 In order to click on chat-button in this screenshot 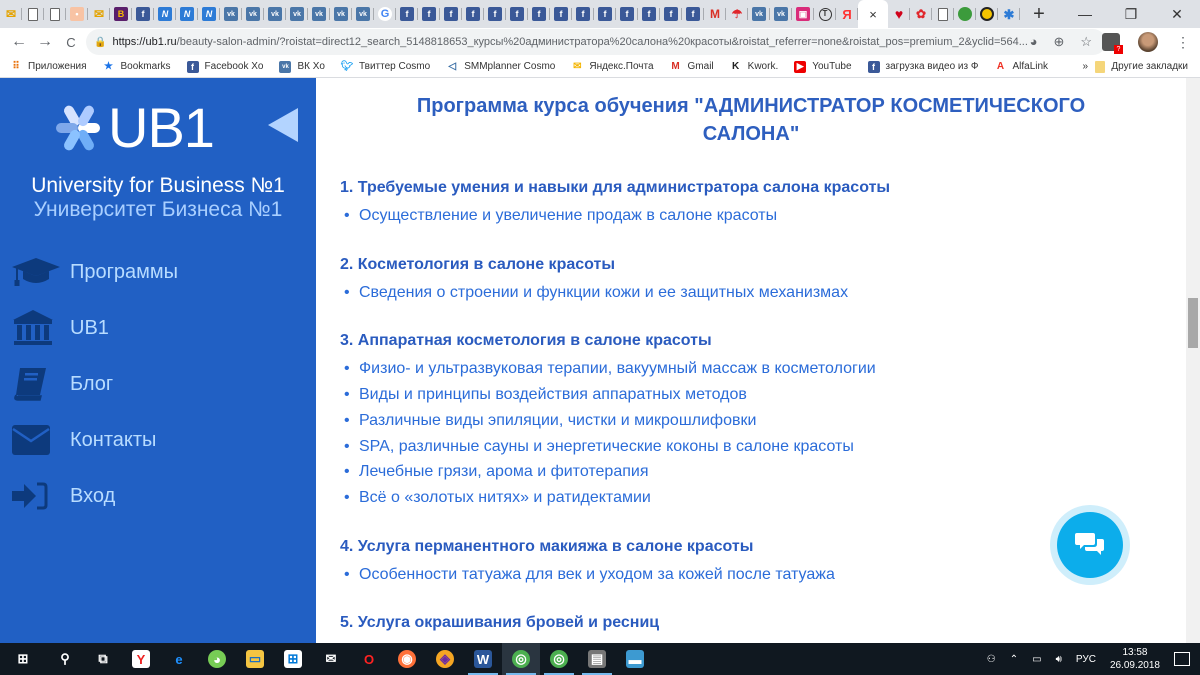, I will do `click(1090, 545)`.